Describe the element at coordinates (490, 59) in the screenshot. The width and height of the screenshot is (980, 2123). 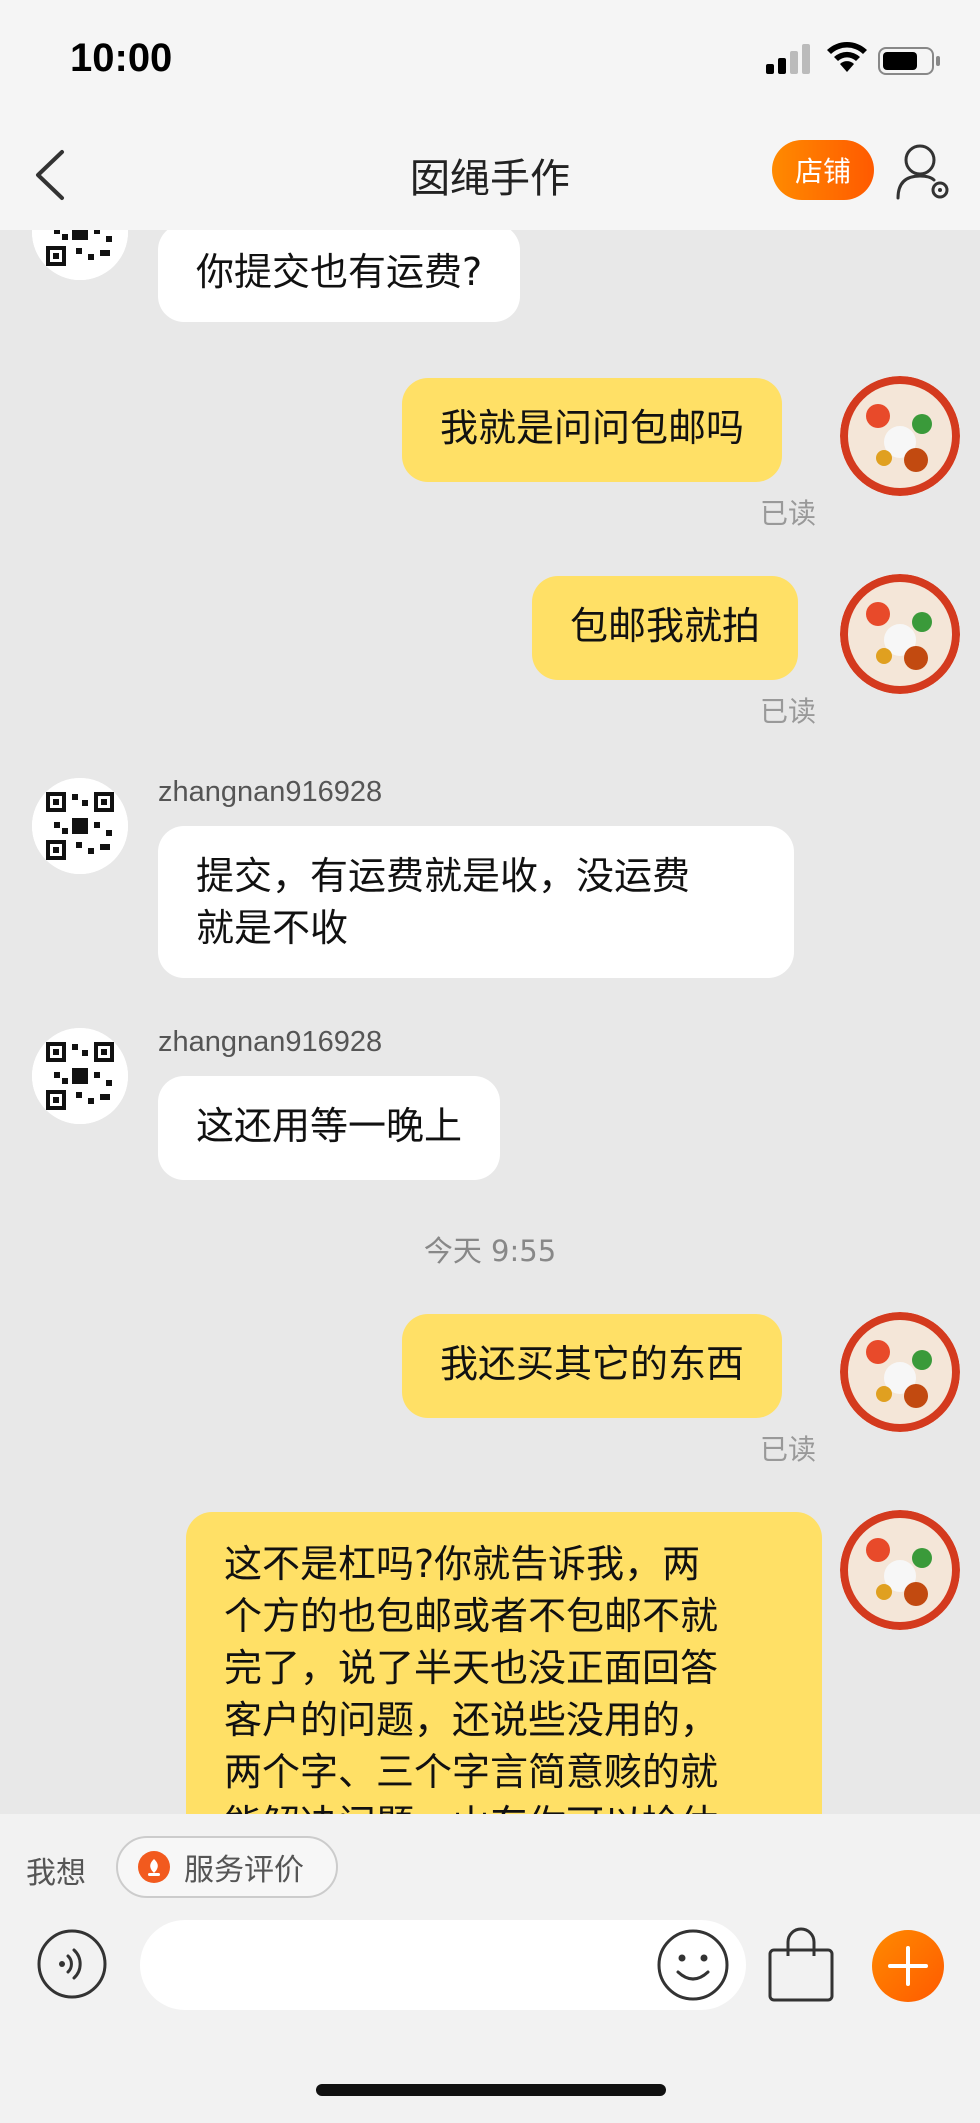
I see `status-bar: 10:00` at that location.